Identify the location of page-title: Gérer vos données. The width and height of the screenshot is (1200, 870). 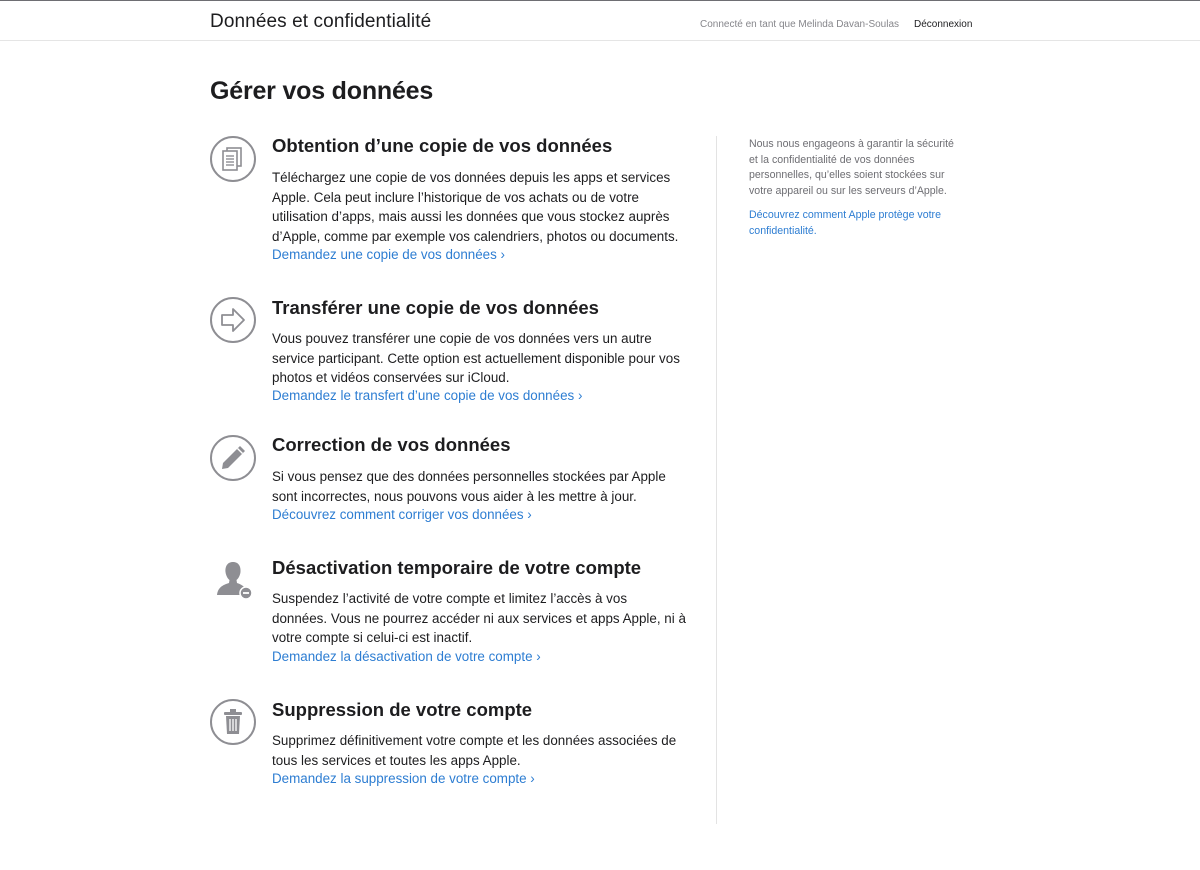
(322, 91).